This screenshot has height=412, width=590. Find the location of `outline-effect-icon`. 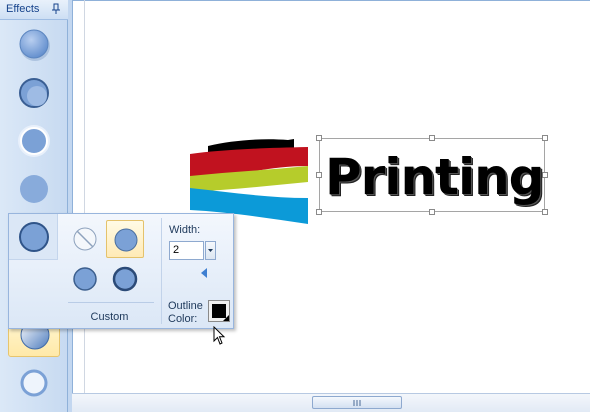

outline-effect-icon is located at coordinates (34, 237).